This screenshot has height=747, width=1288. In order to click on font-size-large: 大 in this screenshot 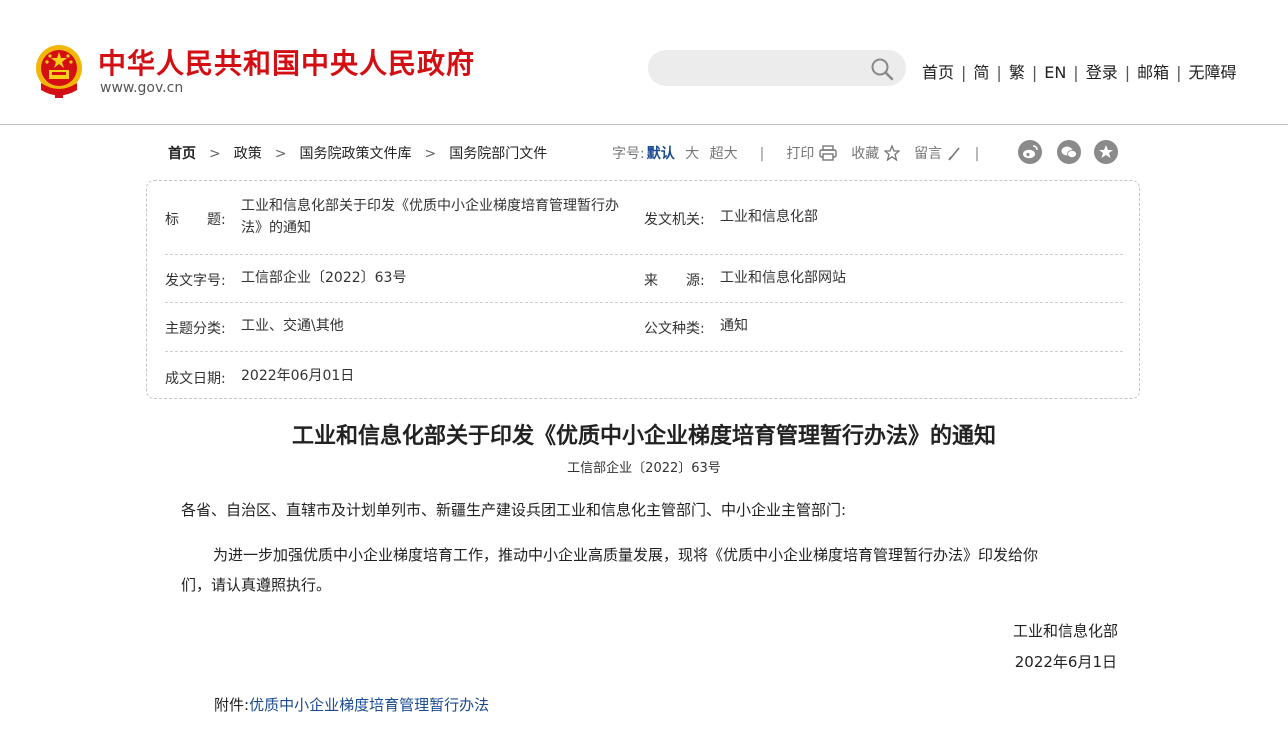, I will do `click(692, 154)`.